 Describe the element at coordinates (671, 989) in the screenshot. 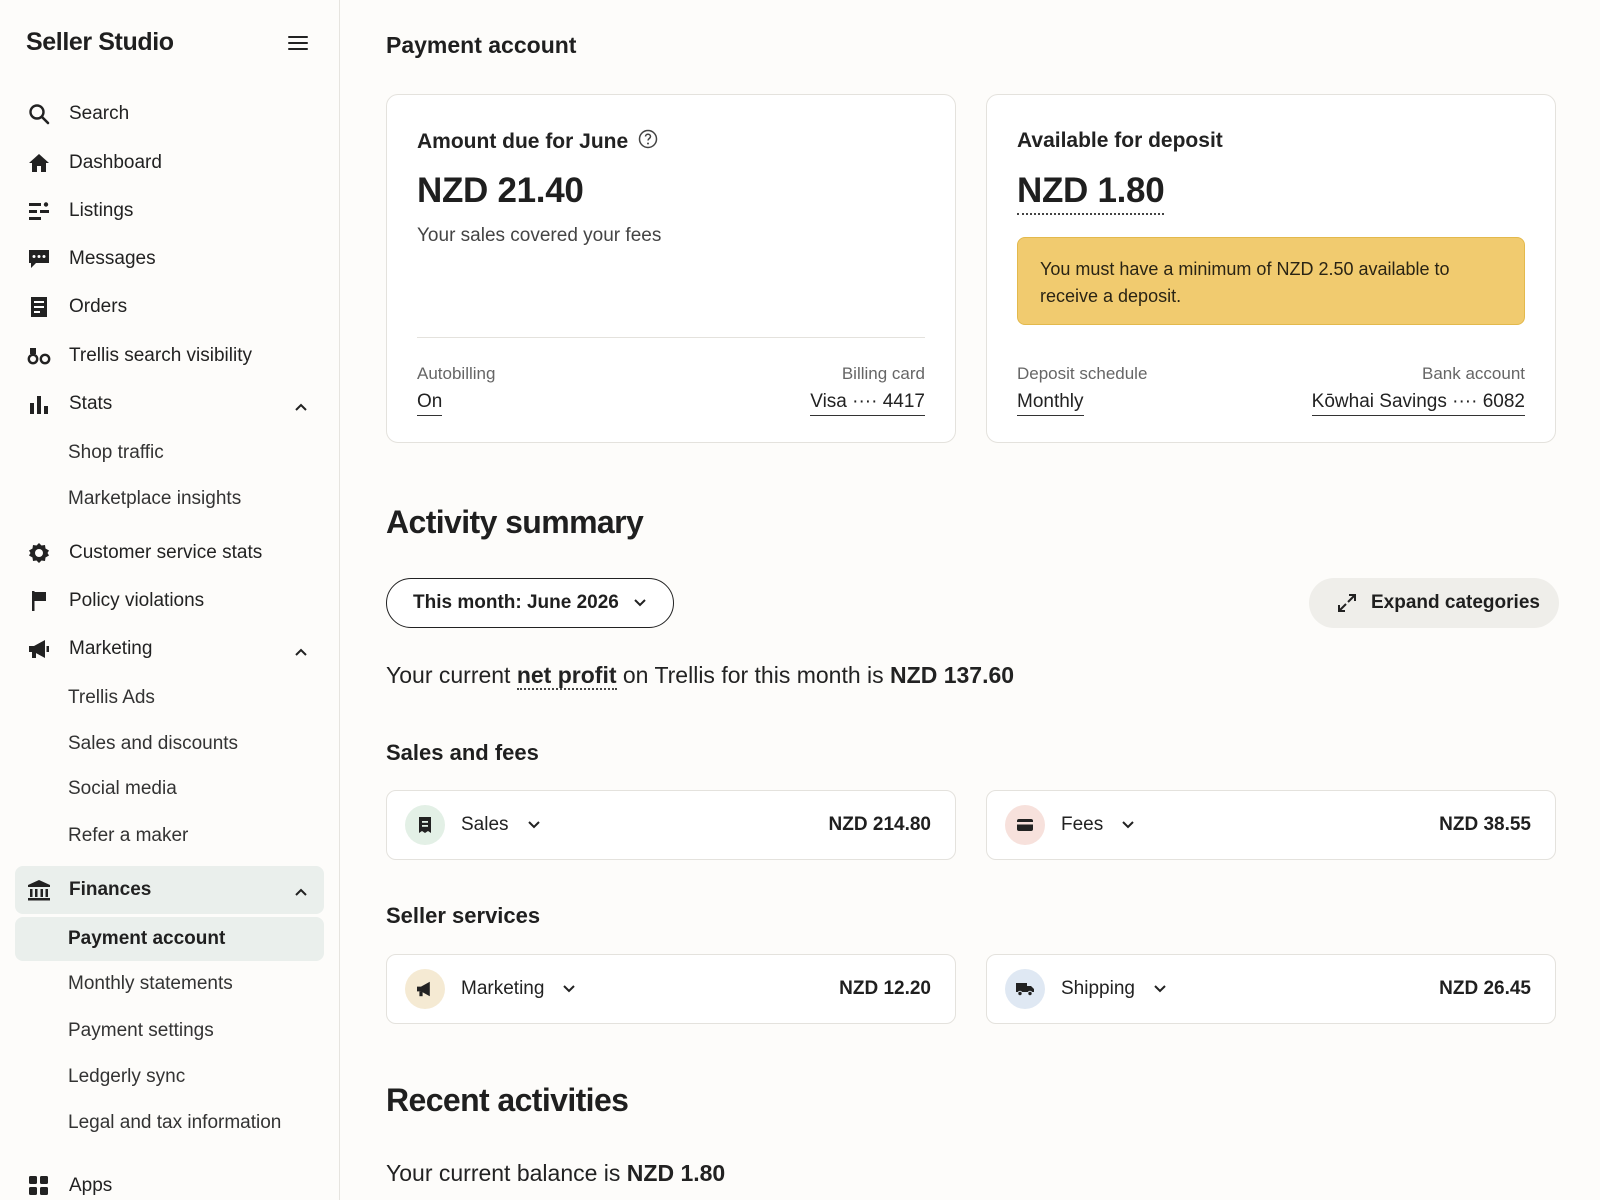

I see `marketing-category-card: Marketing NZD 12.20` at that location.